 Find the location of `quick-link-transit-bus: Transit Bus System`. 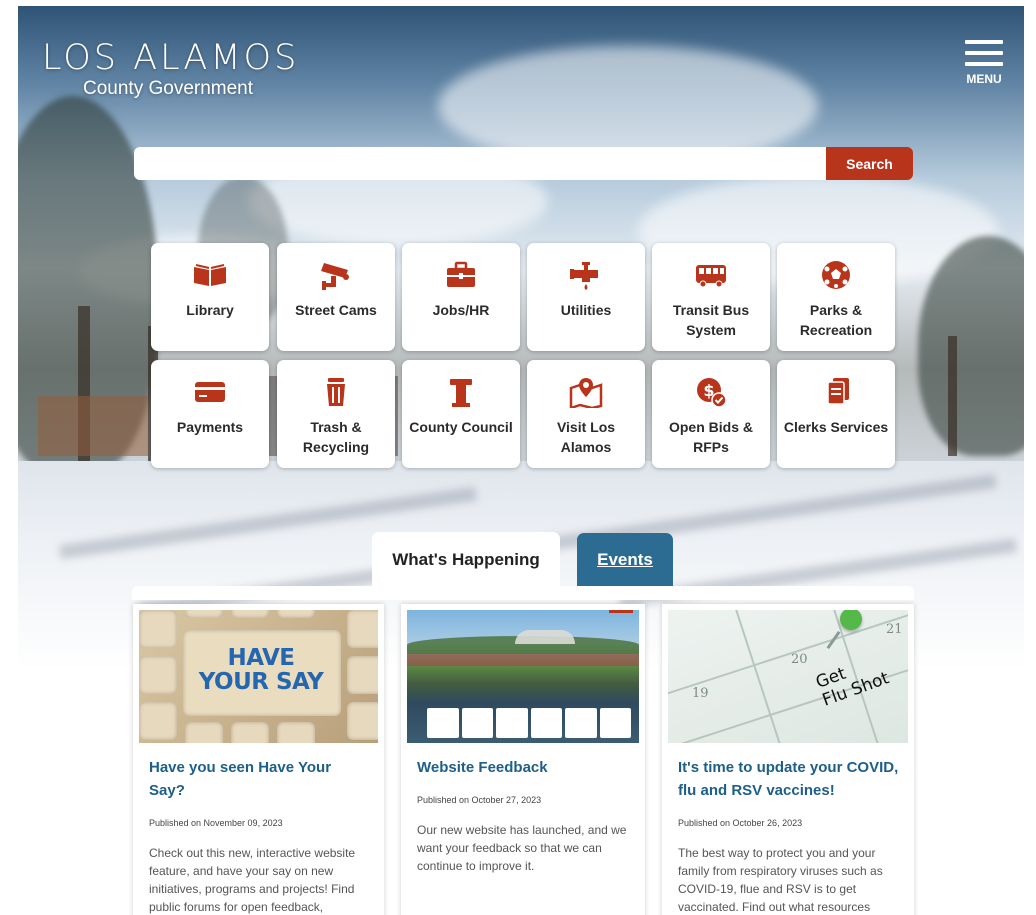

quick-link-transit-bus: Transit Bus System is located at coordinates (711, 297).